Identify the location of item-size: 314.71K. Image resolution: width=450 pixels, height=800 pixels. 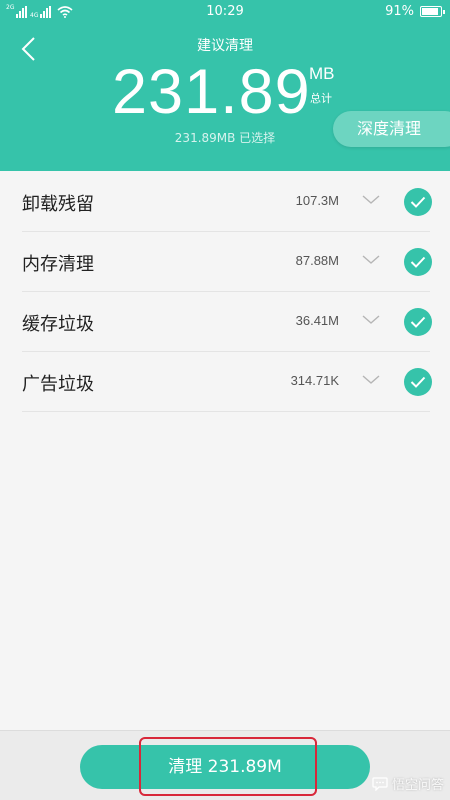
(314, 380).